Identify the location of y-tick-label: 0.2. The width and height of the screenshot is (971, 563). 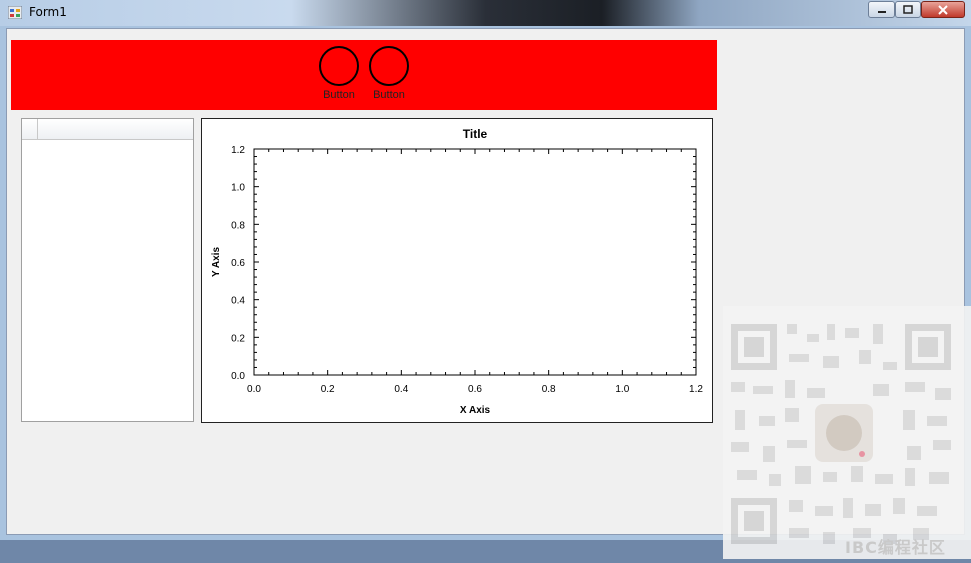
(238, 338).